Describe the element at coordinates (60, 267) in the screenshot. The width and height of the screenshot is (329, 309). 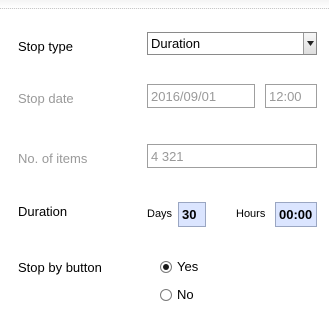
I see `stop-by-button-label: Stop by button` at that location.